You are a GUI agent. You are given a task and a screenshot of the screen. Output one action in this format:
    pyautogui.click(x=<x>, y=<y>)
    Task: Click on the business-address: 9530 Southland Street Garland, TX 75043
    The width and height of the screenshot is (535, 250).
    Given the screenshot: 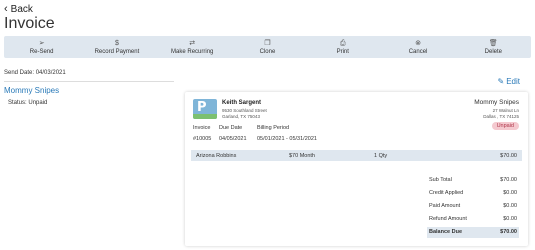 What is the action you would take?
    pyautogui.click(x=244, y=113)
    